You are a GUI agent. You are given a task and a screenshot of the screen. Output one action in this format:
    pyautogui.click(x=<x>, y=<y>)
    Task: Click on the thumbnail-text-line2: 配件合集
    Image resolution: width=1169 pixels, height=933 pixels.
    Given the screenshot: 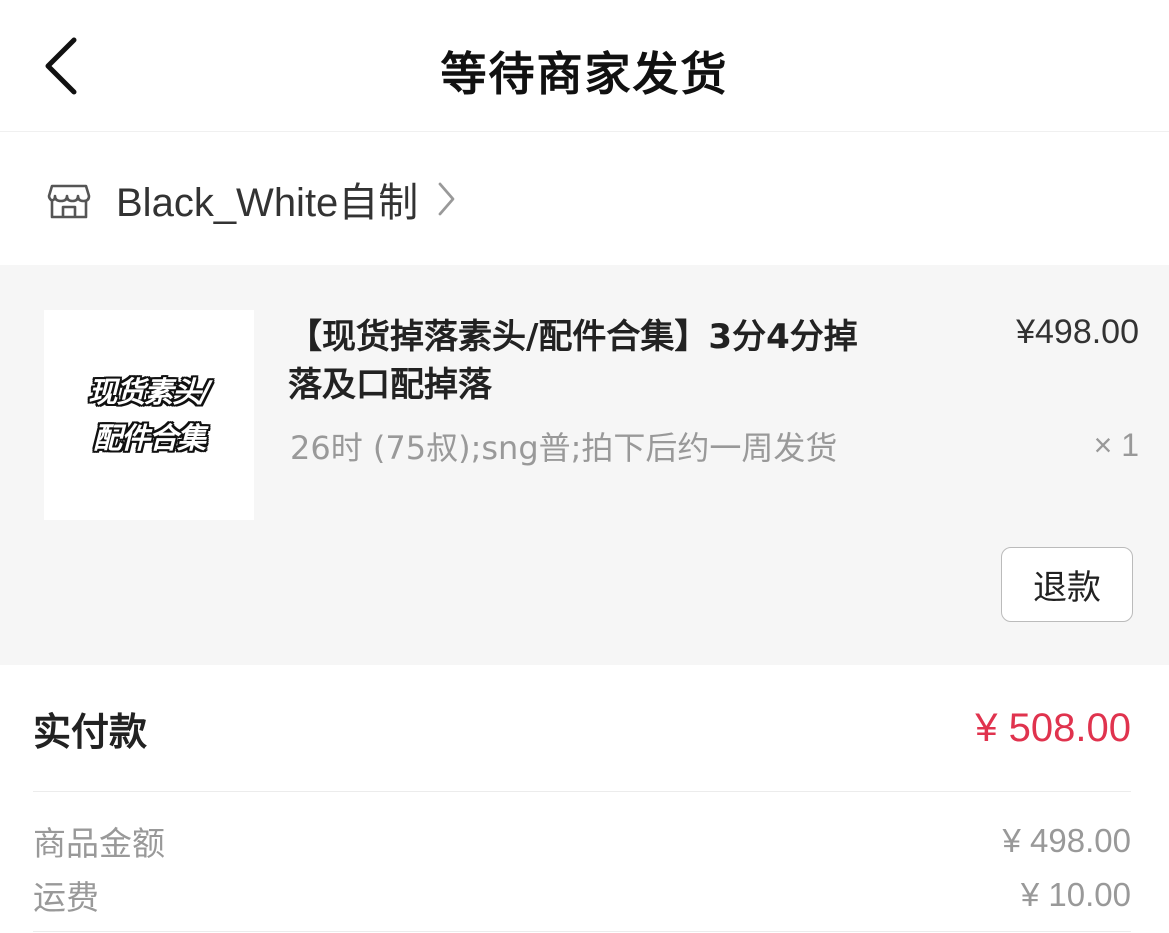 What is the action you would take?
    pyautogui.click(x=149, y=438)
    